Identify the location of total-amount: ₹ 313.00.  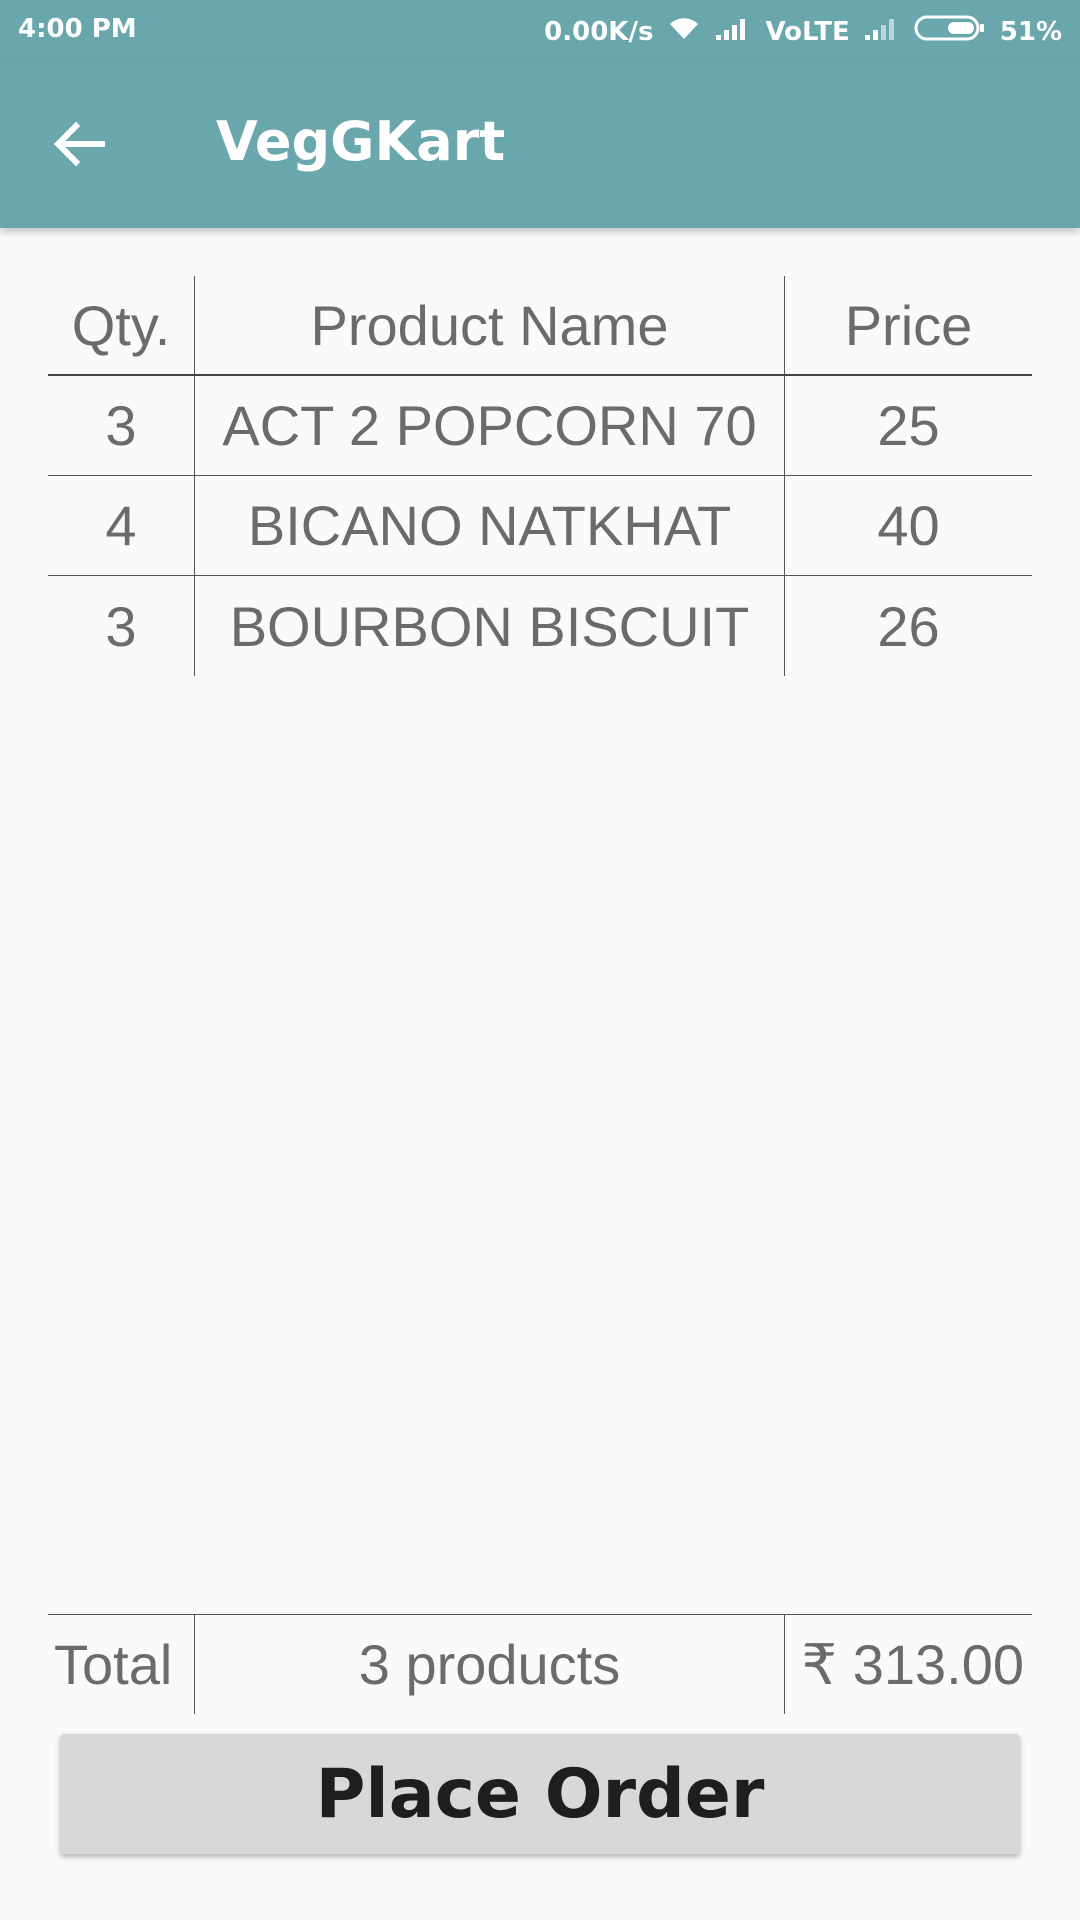
(912, 1664).